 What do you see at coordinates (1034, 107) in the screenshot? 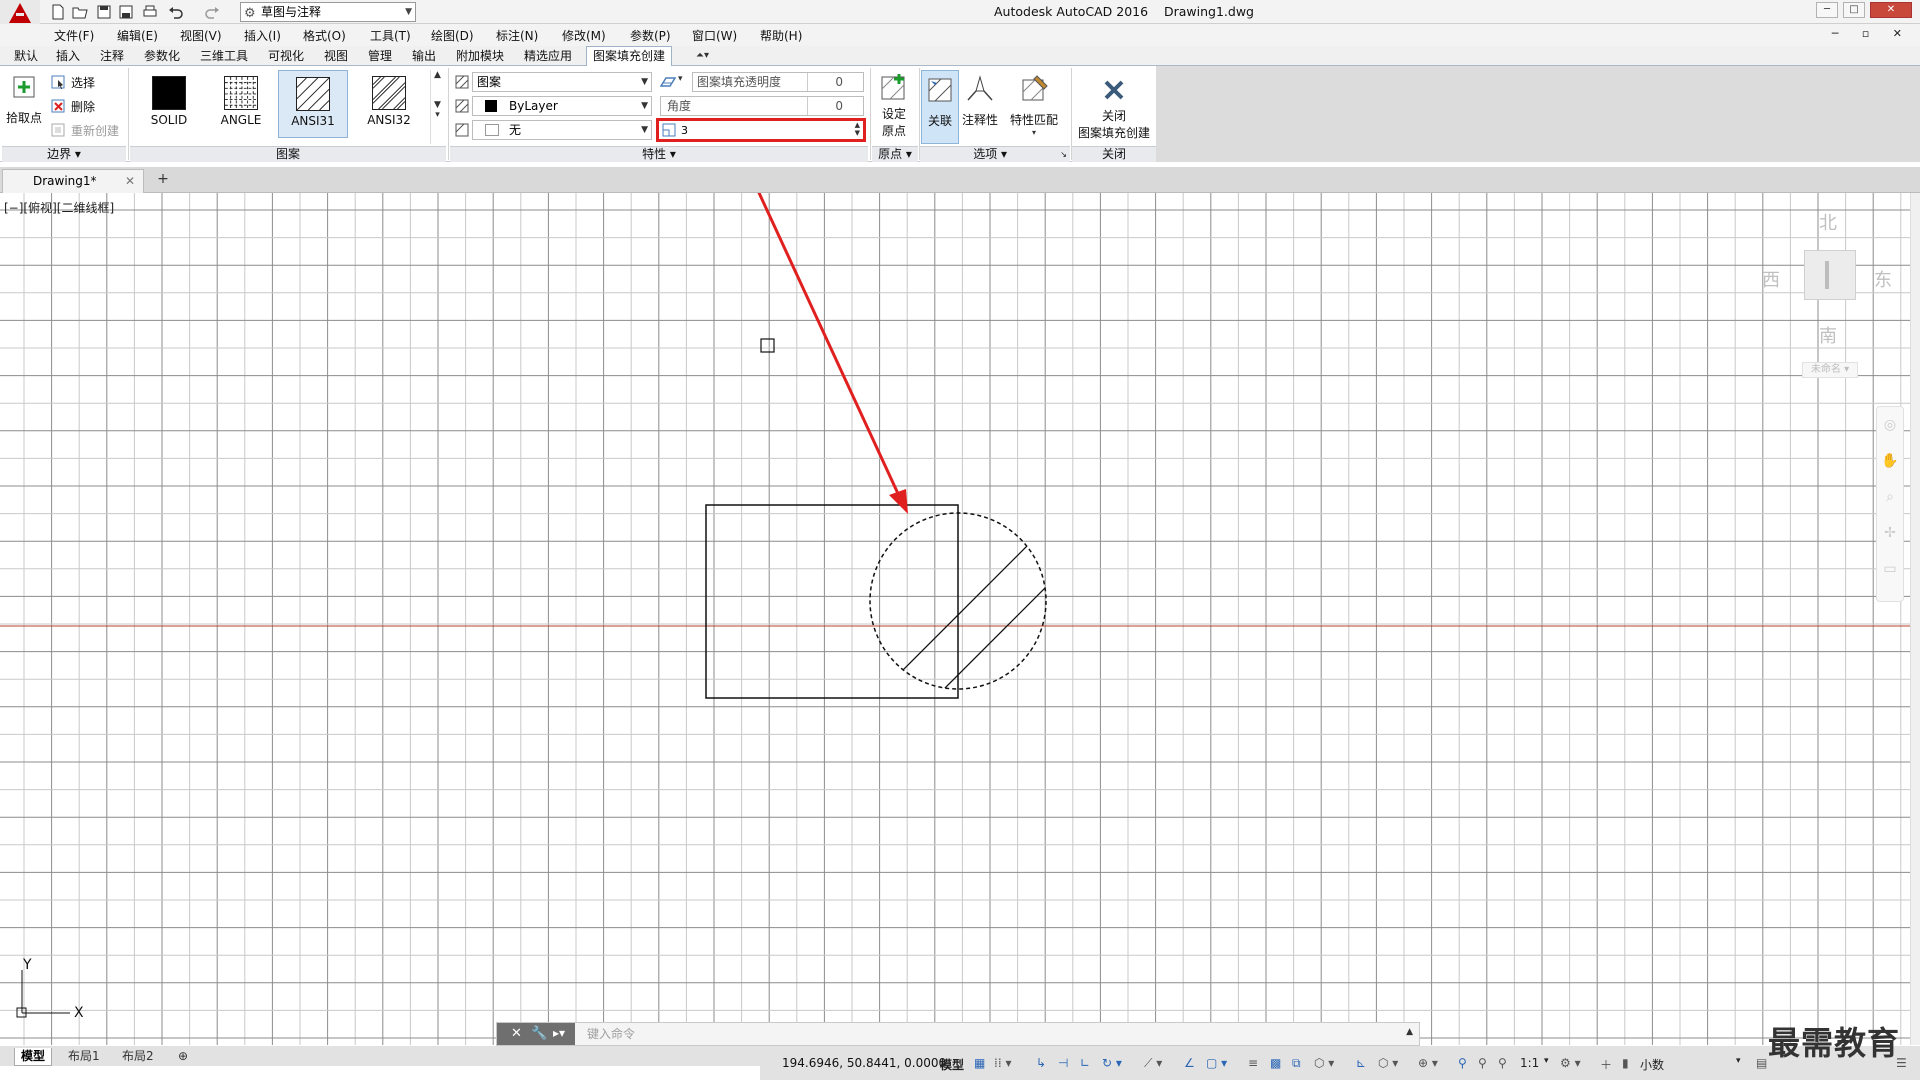
I see `match-properties-button: 特性匹配 ▾` at bounding box center [1034, 107].